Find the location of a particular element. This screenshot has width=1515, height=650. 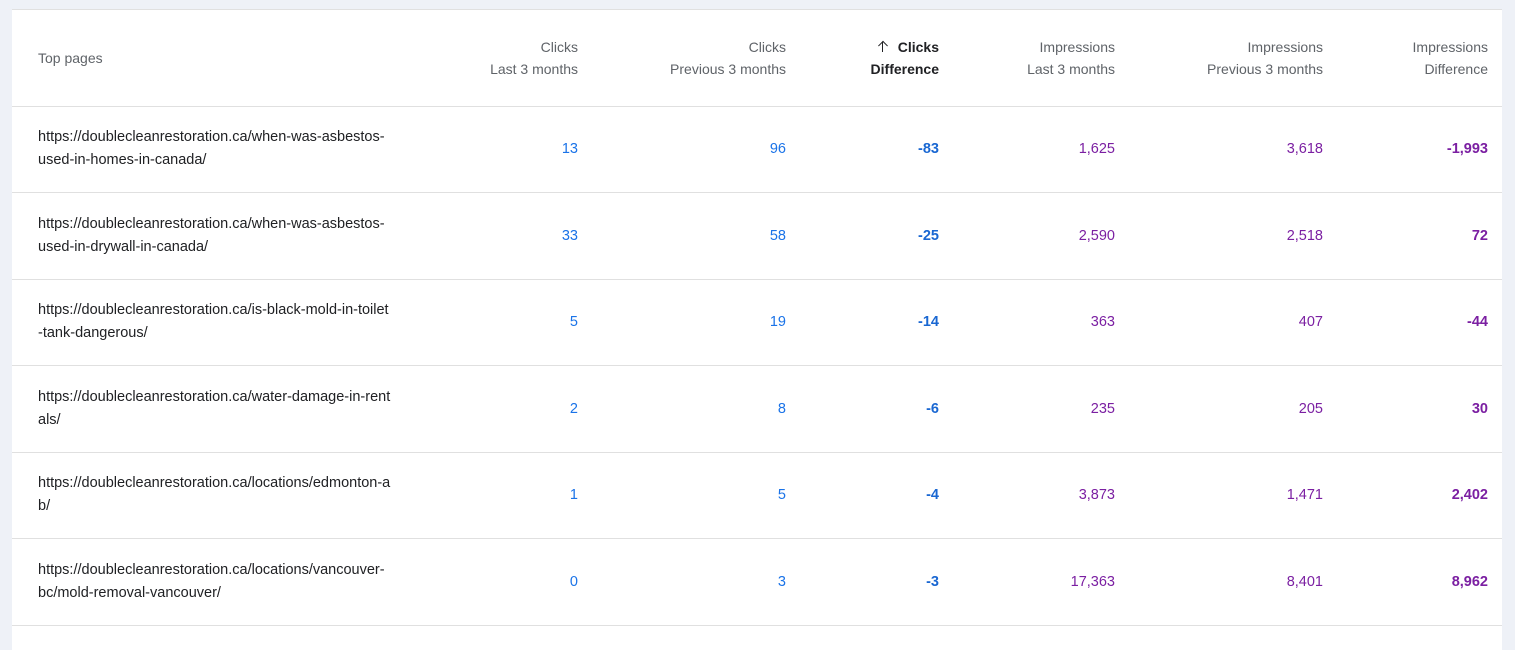

impressions-last-value: 235 is located at coordinates (1102, 408).